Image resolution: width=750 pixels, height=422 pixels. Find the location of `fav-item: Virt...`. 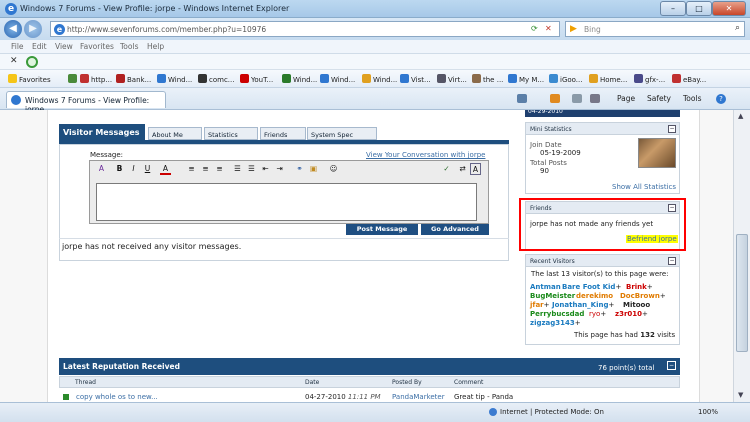

fav-item: Virt... is located at coordinates (452, 79).